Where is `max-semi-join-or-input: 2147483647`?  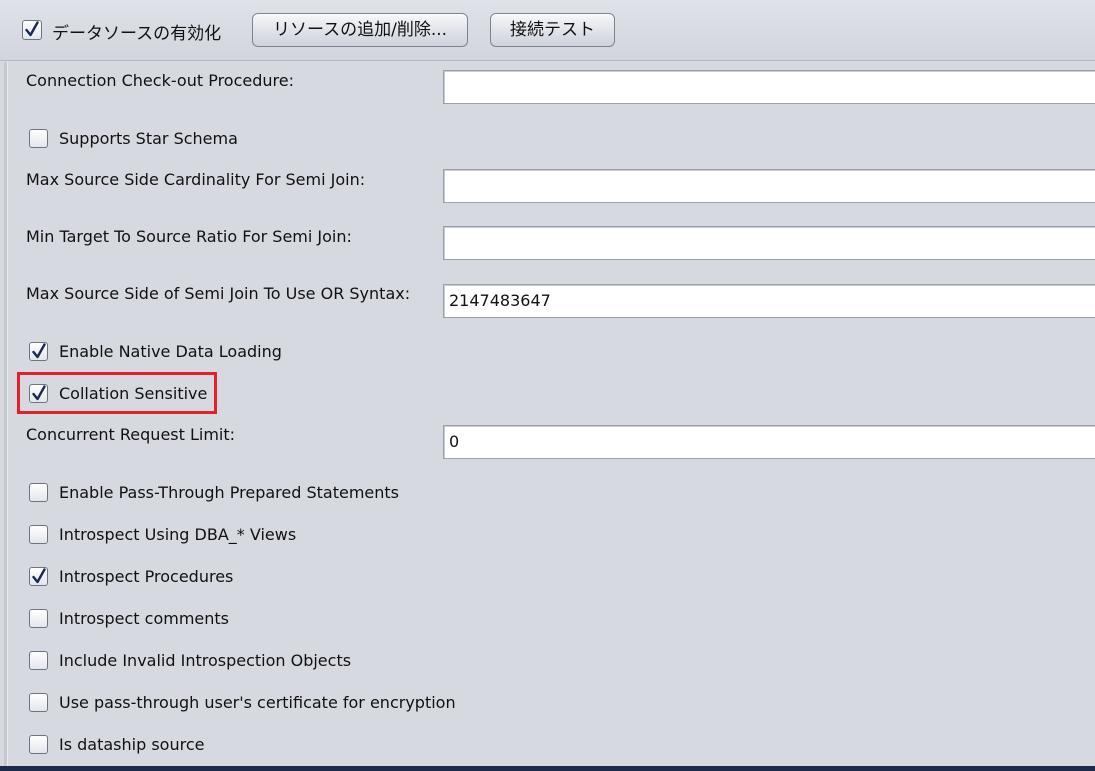
max-semi-join-or-input: 2147483647 is located at coordinates (769, 301).